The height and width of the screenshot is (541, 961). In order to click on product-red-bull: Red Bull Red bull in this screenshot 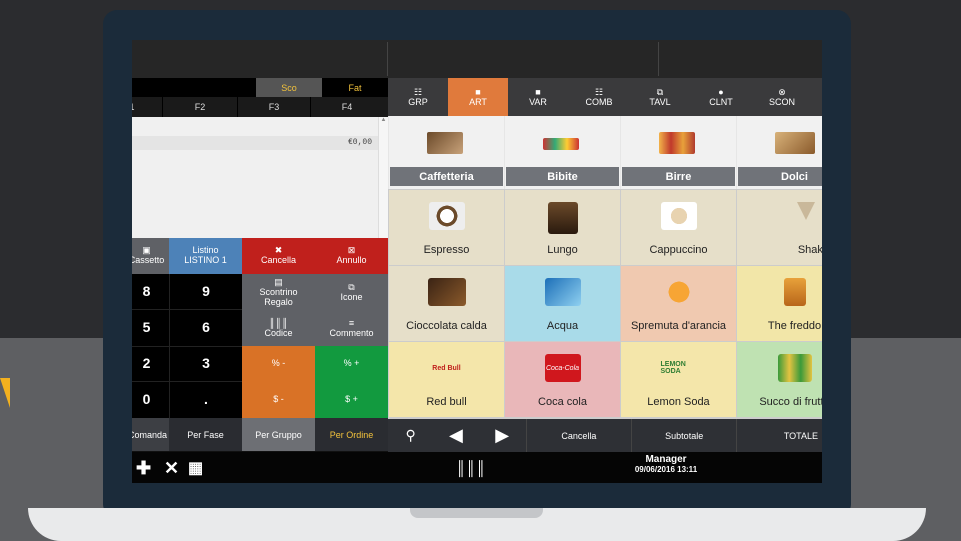, I will do `click(446, 379)`.